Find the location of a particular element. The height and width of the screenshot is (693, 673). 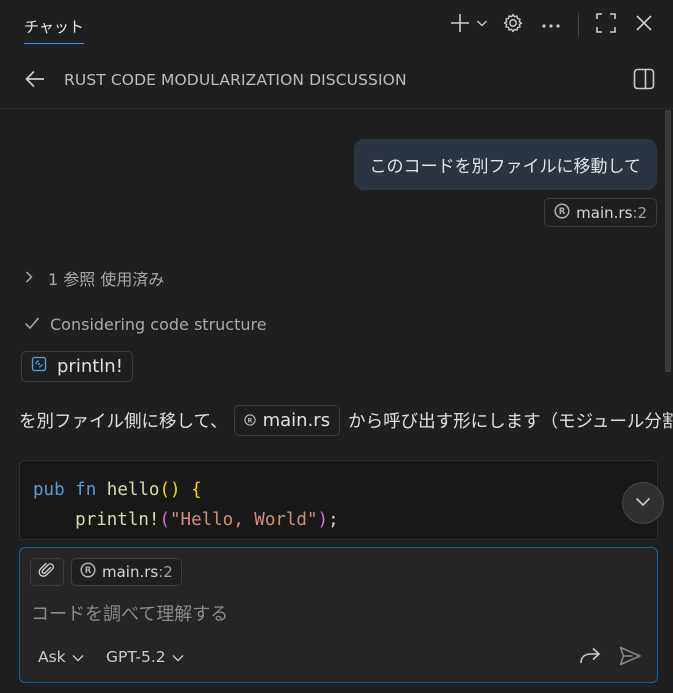

paperclip-icon is located at coordinates (47, 572).